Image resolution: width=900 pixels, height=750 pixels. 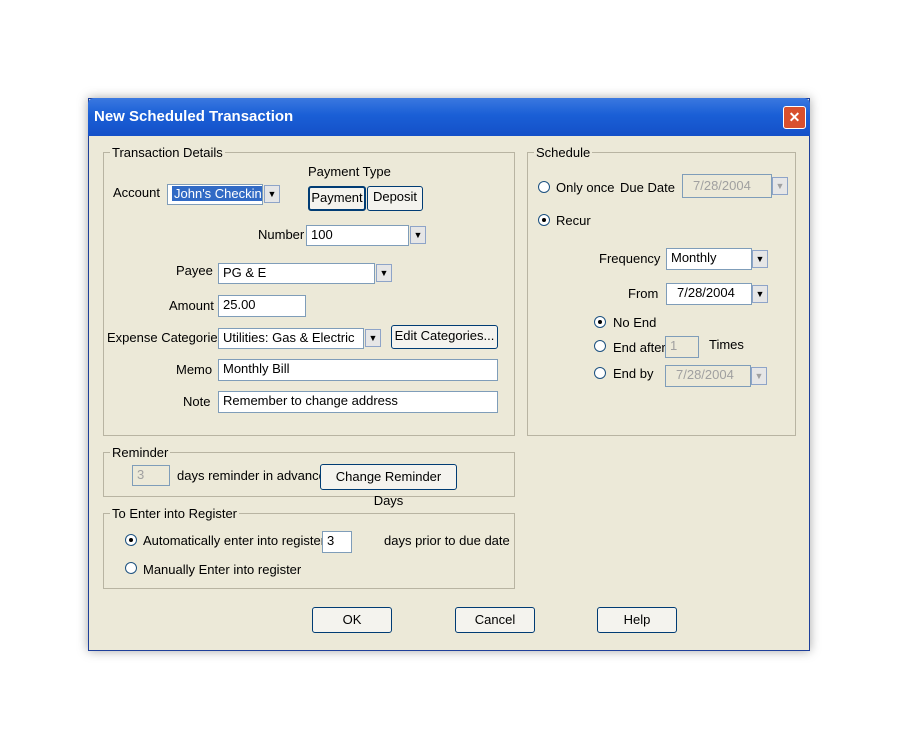 I want to click on from-date-field: 7/28/2004, so click(x=709, y=294).